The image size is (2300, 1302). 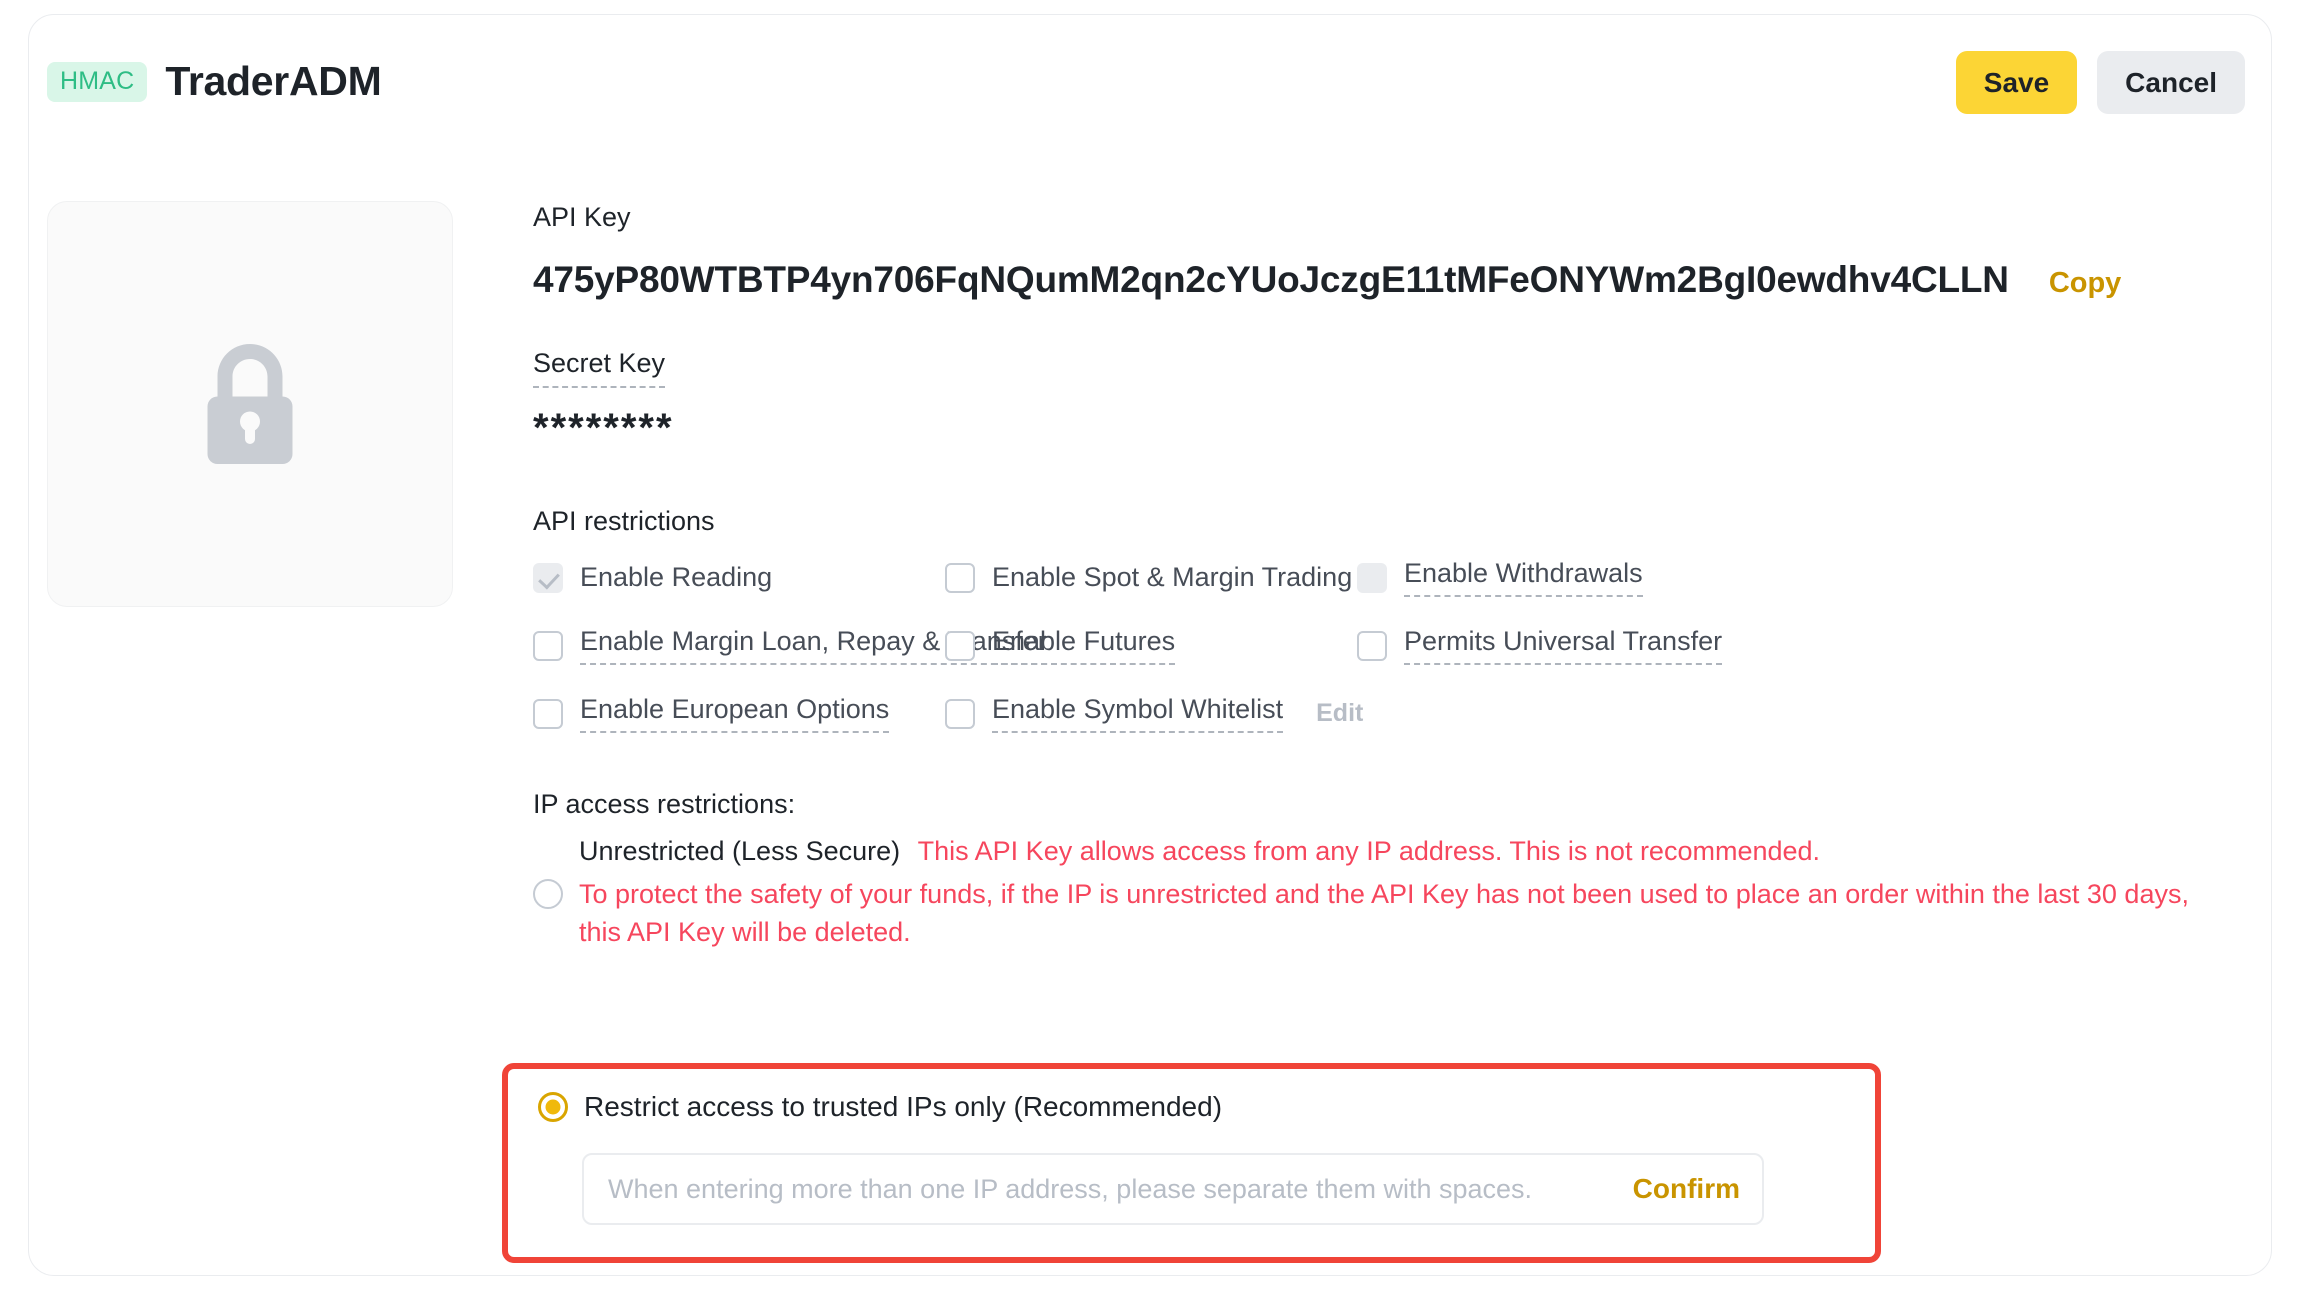 What do you see at coordinates (548, 577) in the screenshot?
I see `checkbox-enable-reading` at bounding box center [548, 577].